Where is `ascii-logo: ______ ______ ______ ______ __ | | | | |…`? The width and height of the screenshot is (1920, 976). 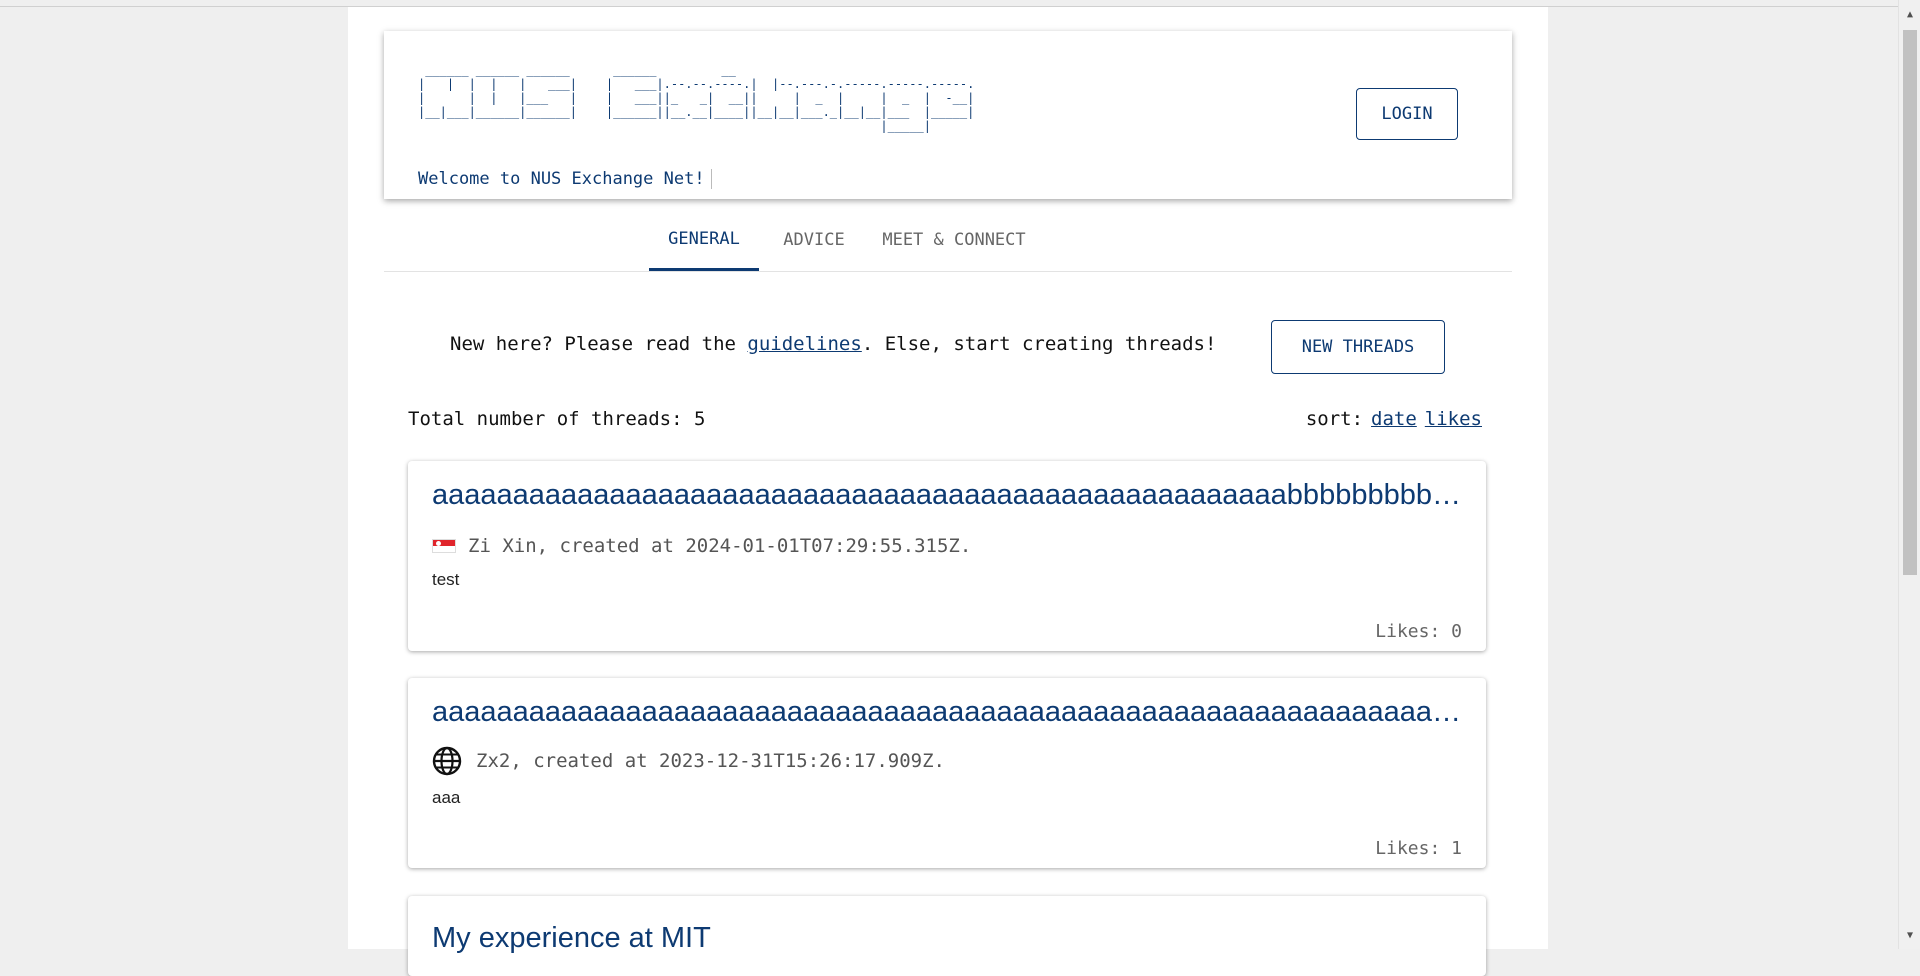
ascii-logo: ______ ______ ______ ______ __ | | | | |… is located at coordinates (696, 98).